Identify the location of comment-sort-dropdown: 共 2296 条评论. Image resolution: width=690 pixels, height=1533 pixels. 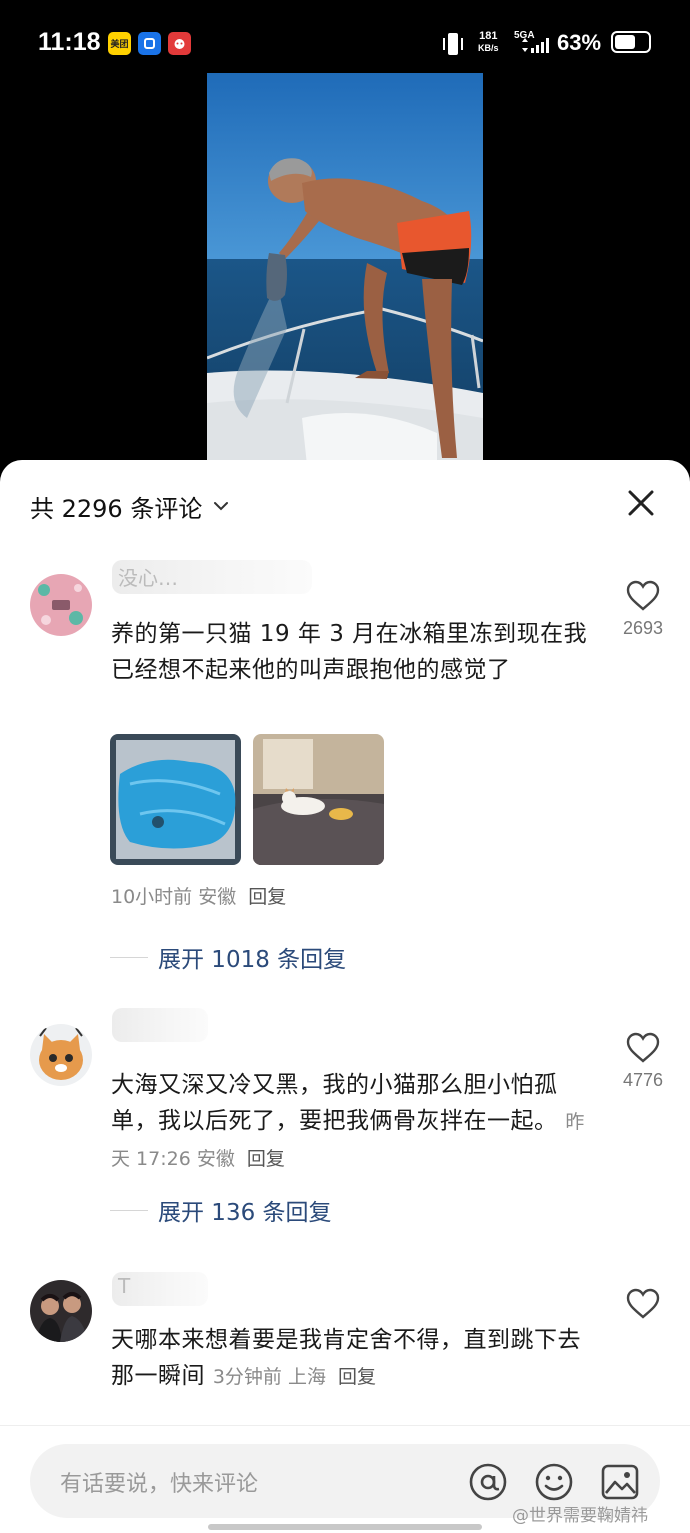
(130, 506).